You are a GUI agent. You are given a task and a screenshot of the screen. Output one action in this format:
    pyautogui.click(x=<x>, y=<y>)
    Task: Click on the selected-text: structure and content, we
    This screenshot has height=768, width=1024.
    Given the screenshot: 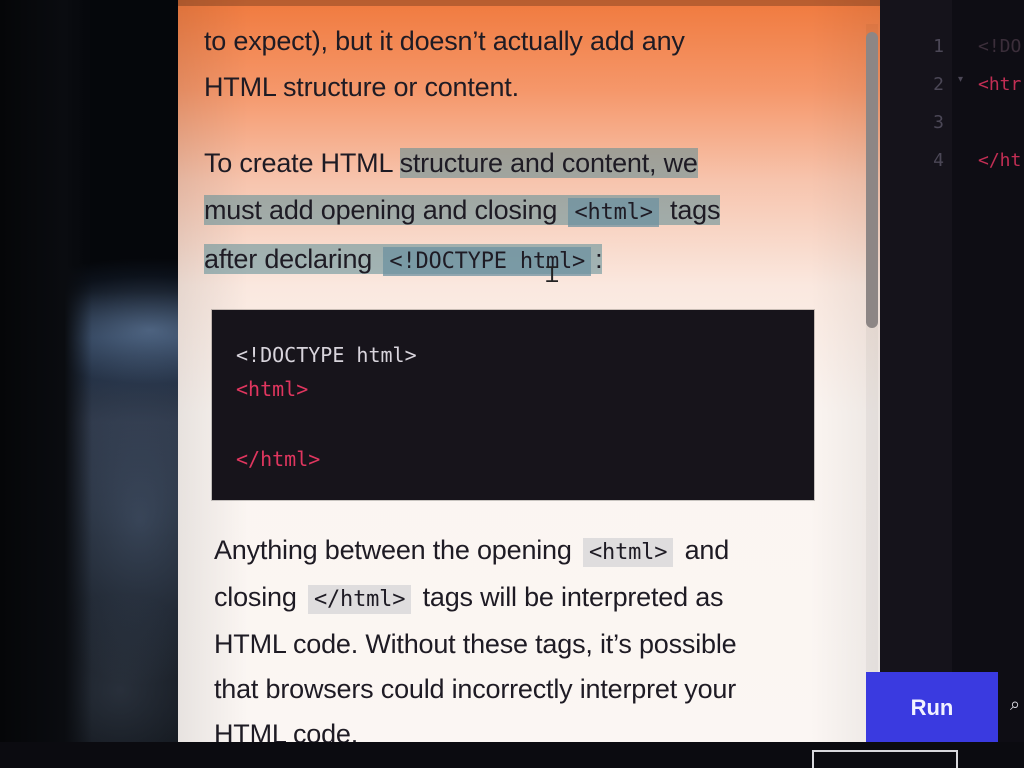 What is the action you would take?
    pyautogui.click(x=548, y=163)
    